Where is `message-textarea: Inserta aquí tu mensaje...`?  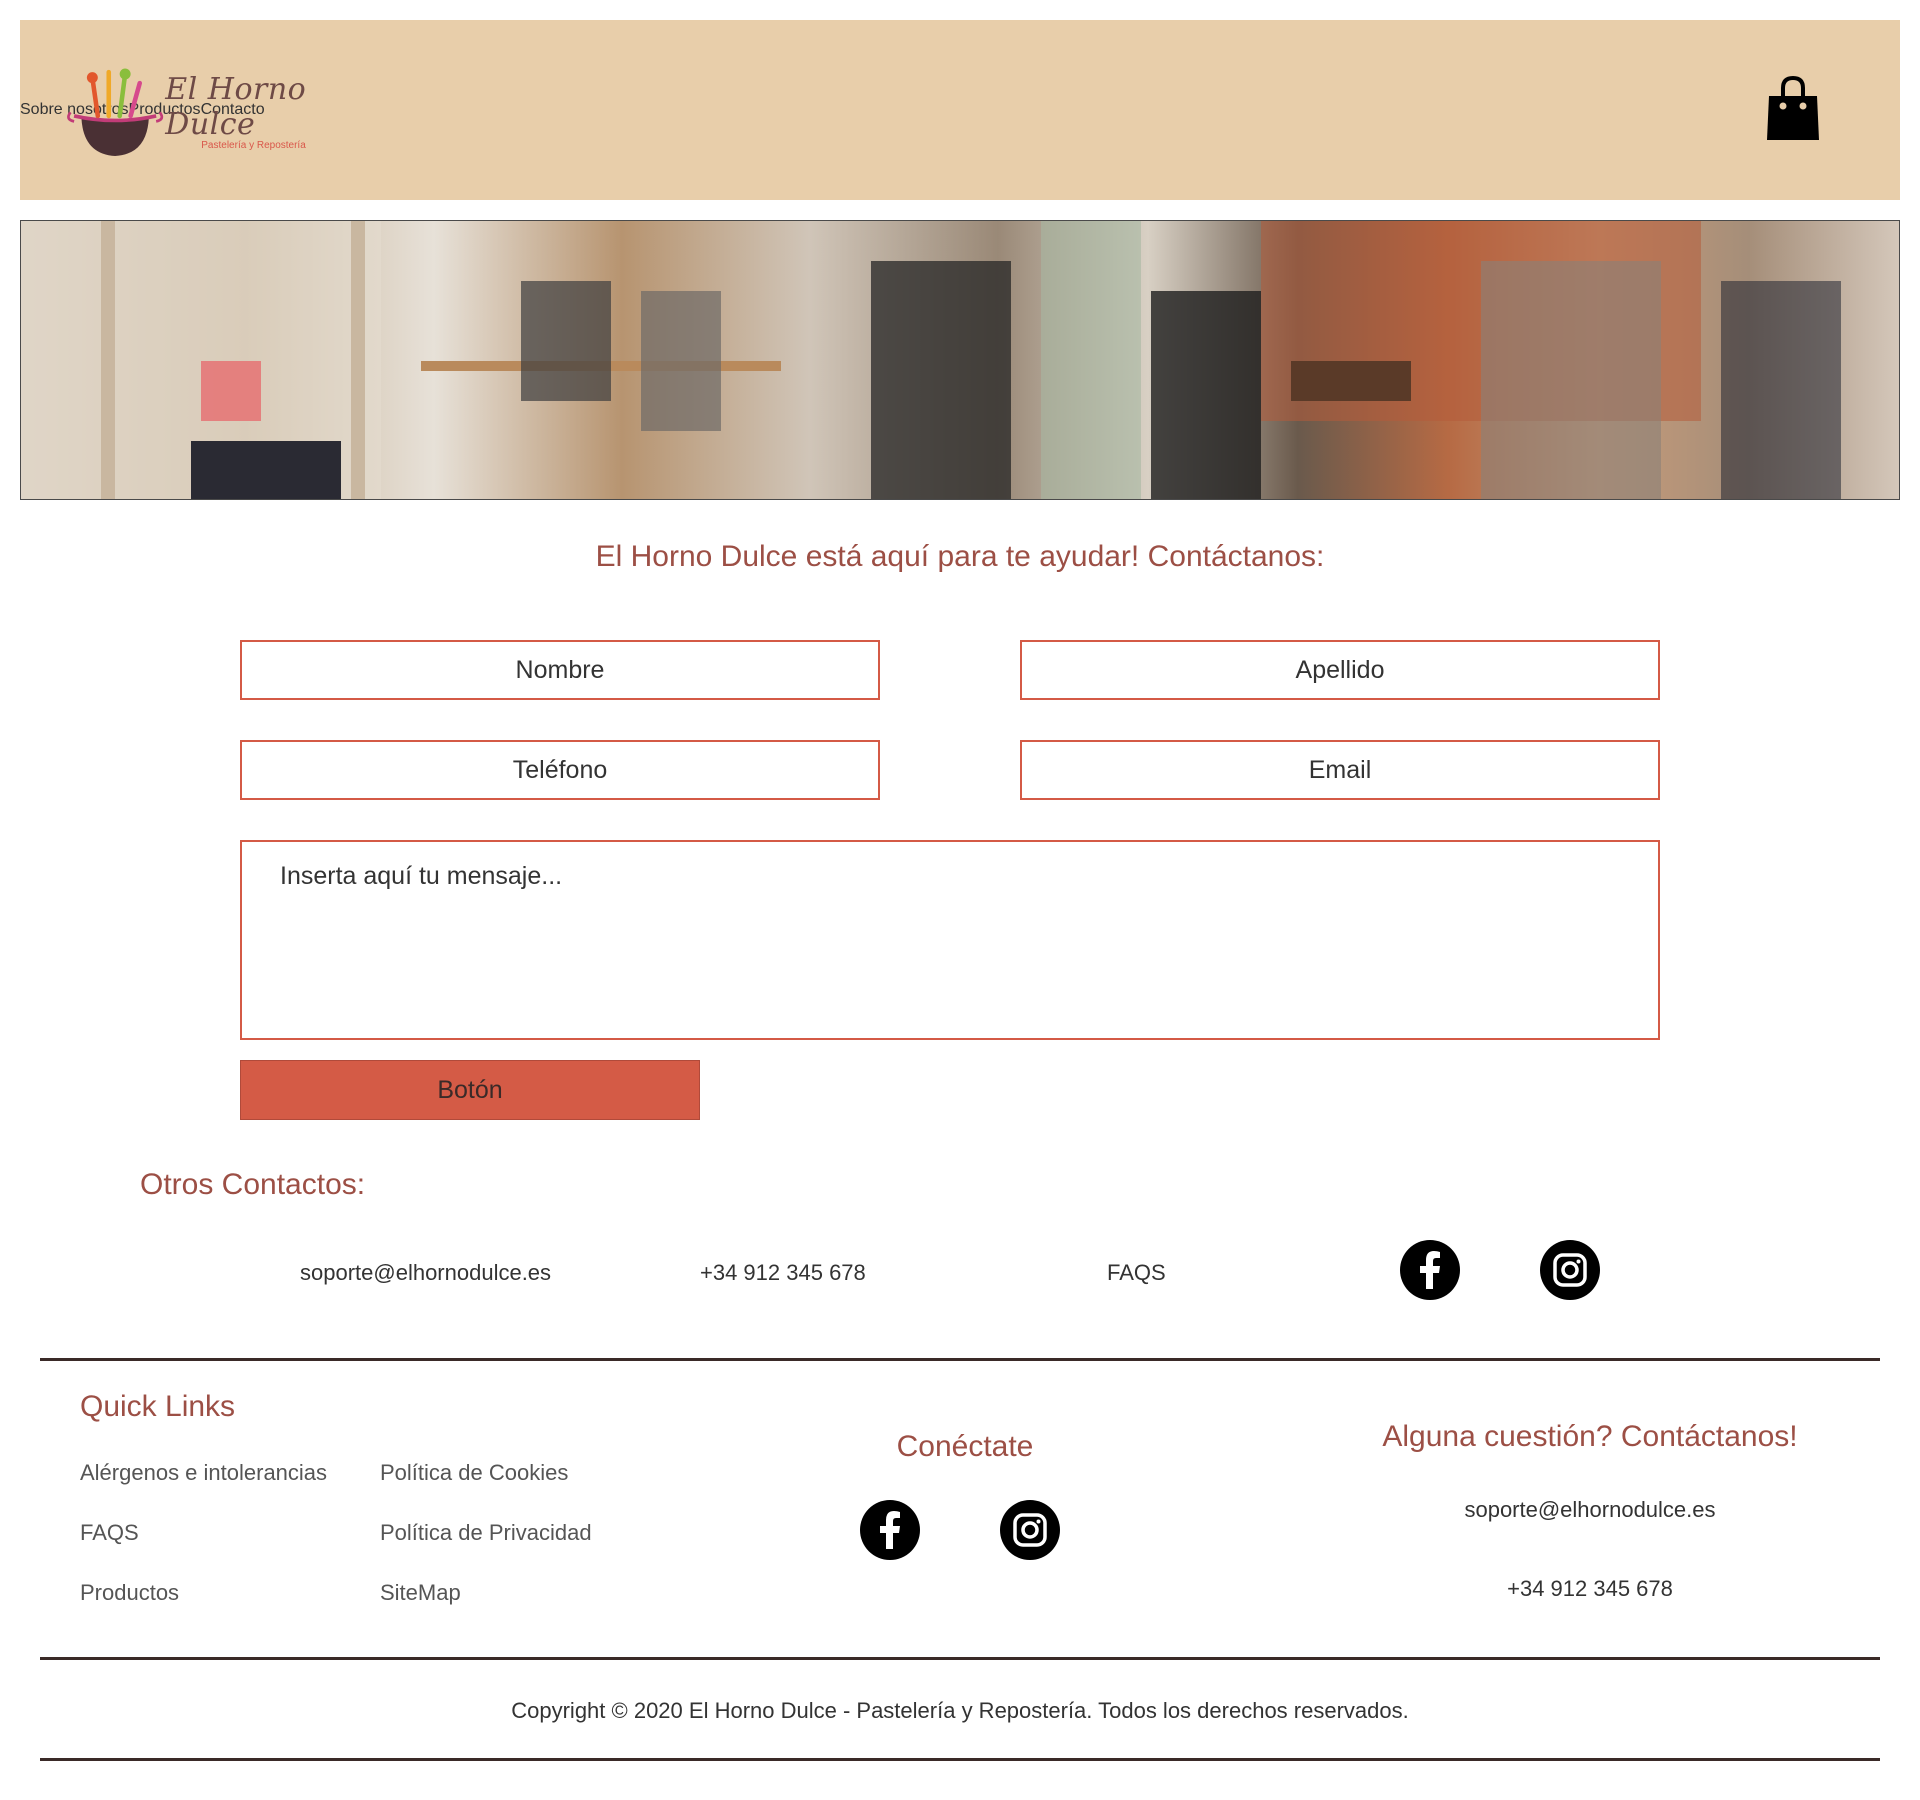 message-textarea: Inserta aquí tu mensaje... is located at coordinates (950, 940).